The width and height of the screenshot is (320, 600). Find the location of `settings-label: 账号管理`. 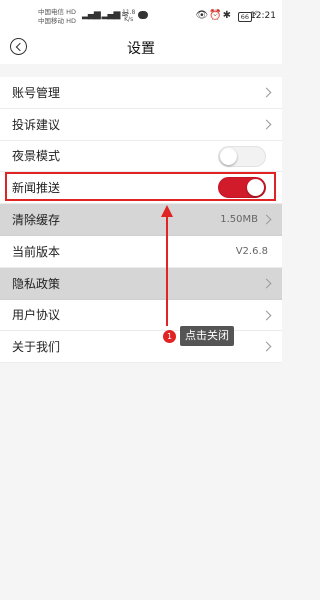

settings-label: 账号管理 is located at coordinates (36, 92).